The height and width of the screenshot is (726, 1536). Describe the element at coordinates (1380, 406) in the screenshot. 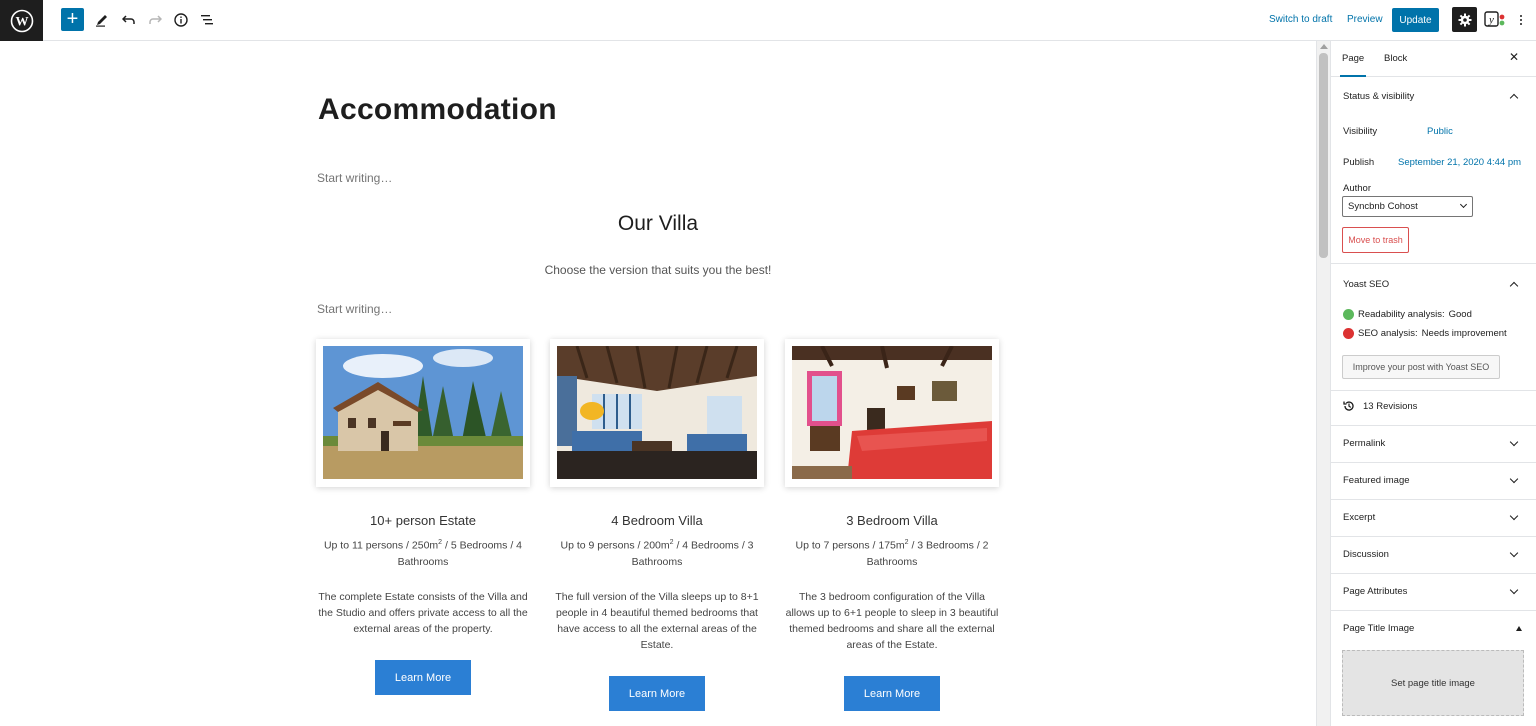

I see `revisions-link: 13 Revisions` at that location.